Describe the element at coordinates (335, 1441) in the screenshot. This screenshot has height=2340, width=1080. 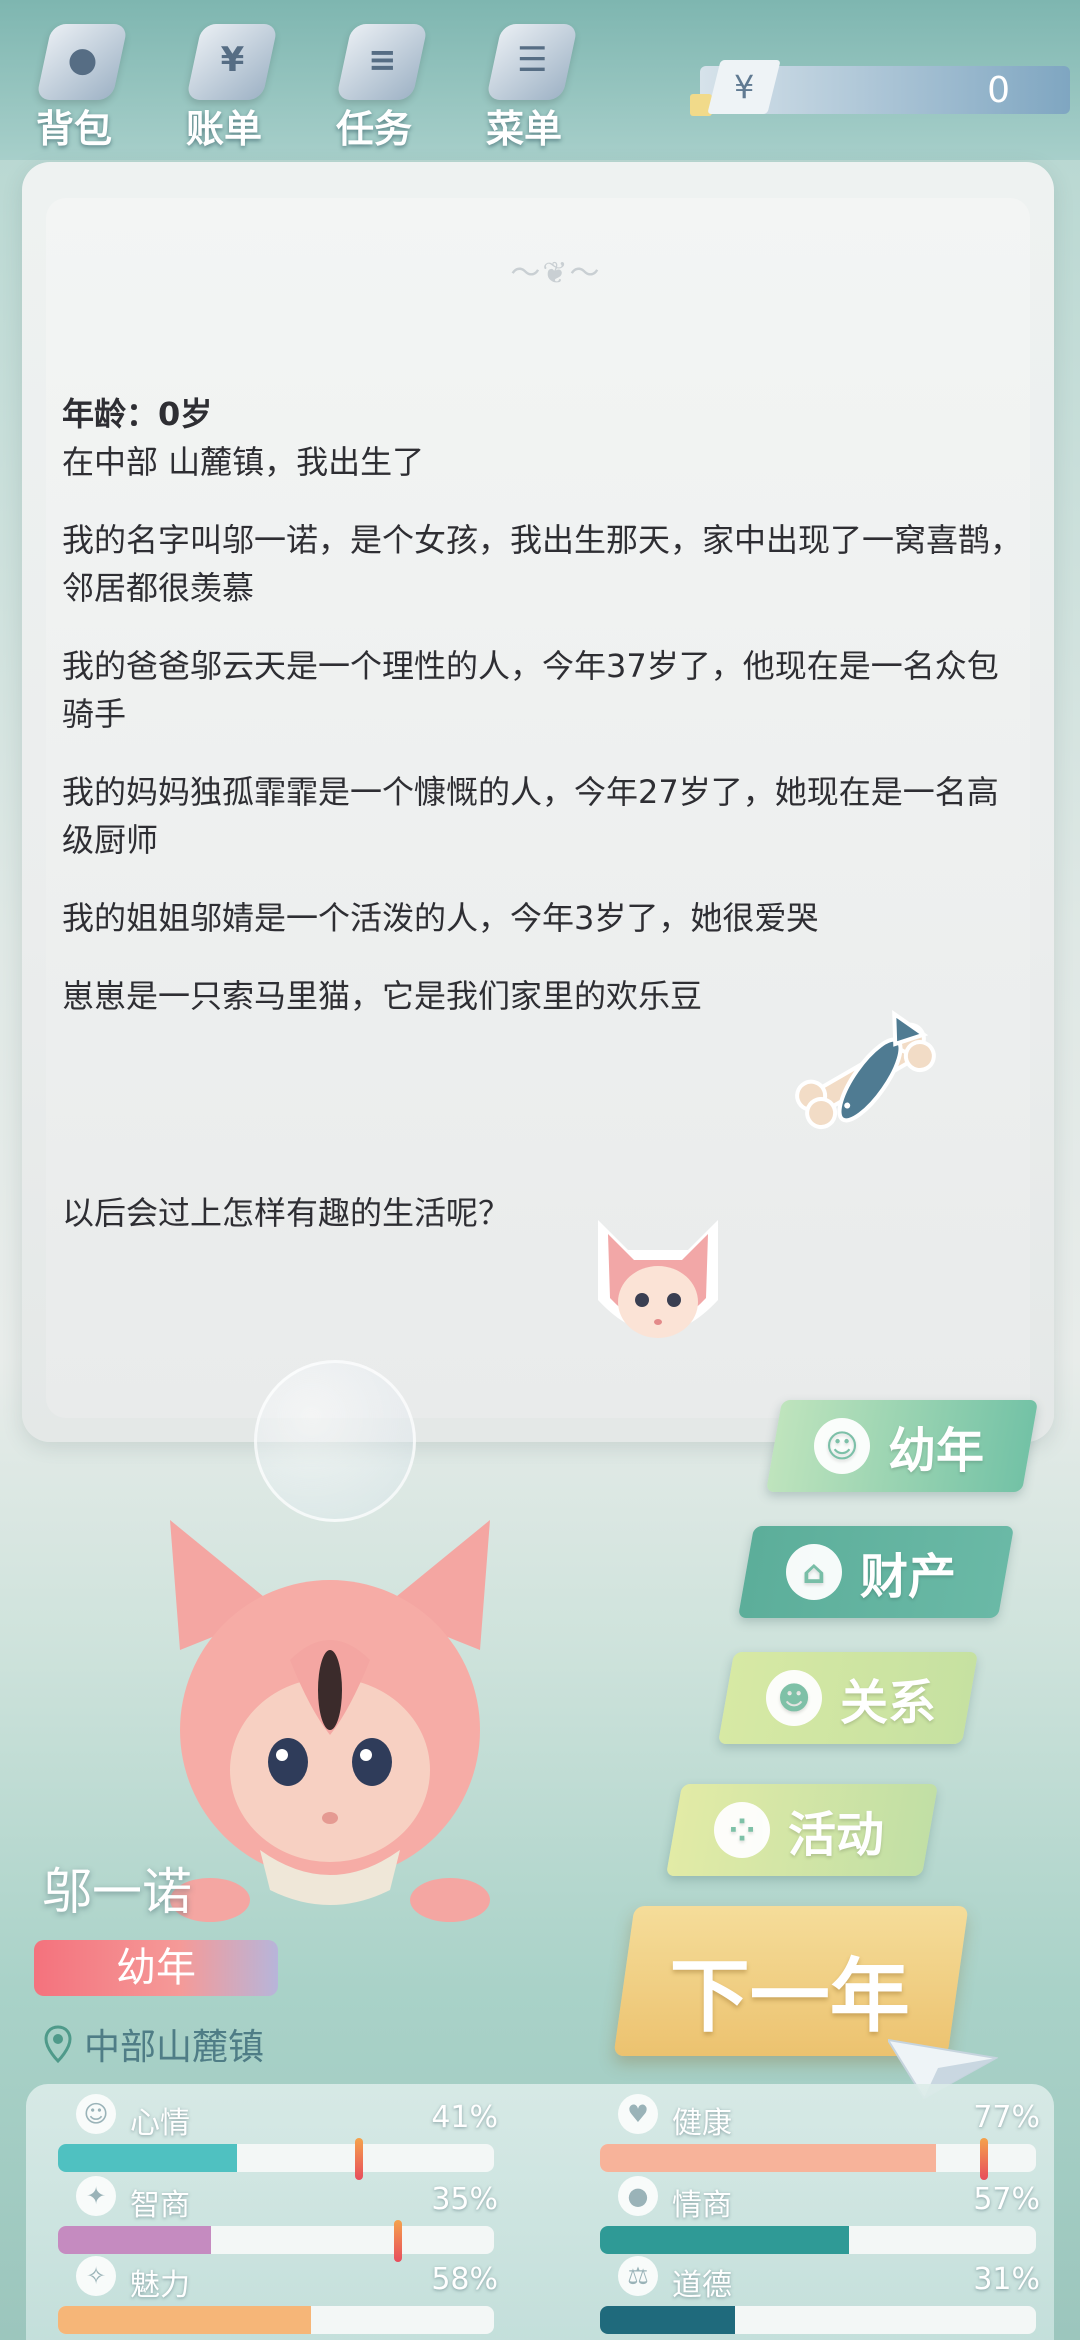
I see `bubble-decoration` at that location.